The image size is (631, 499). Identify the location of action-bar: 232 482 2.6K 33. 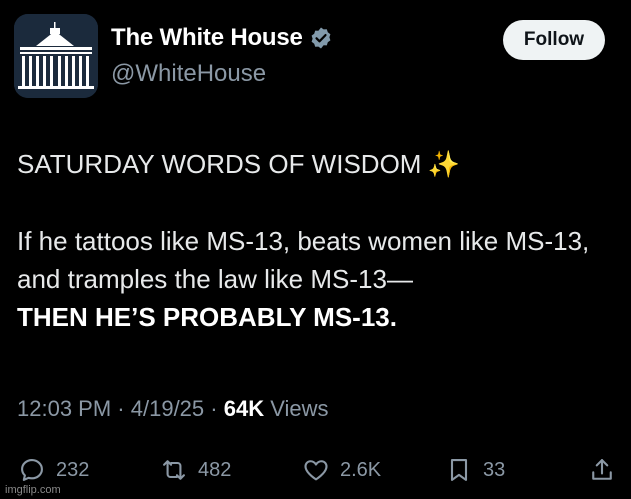
(315, 470).